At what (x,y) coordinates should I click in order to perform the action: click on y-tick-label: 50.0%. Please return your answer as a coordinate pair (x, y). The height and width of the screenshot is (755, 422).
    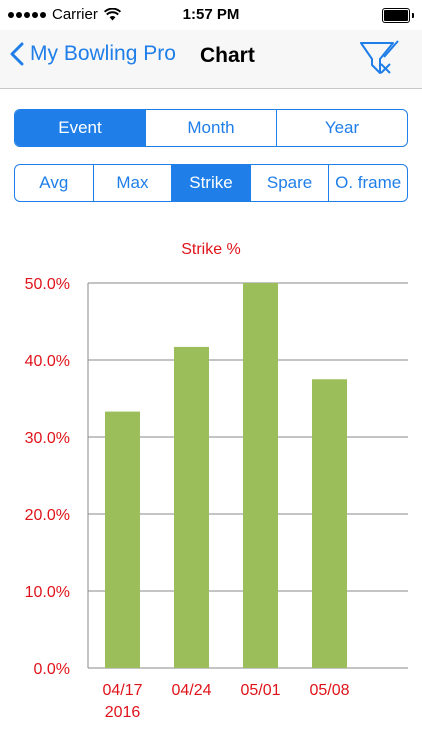
    Looking at the image, I should click on (47, 284).